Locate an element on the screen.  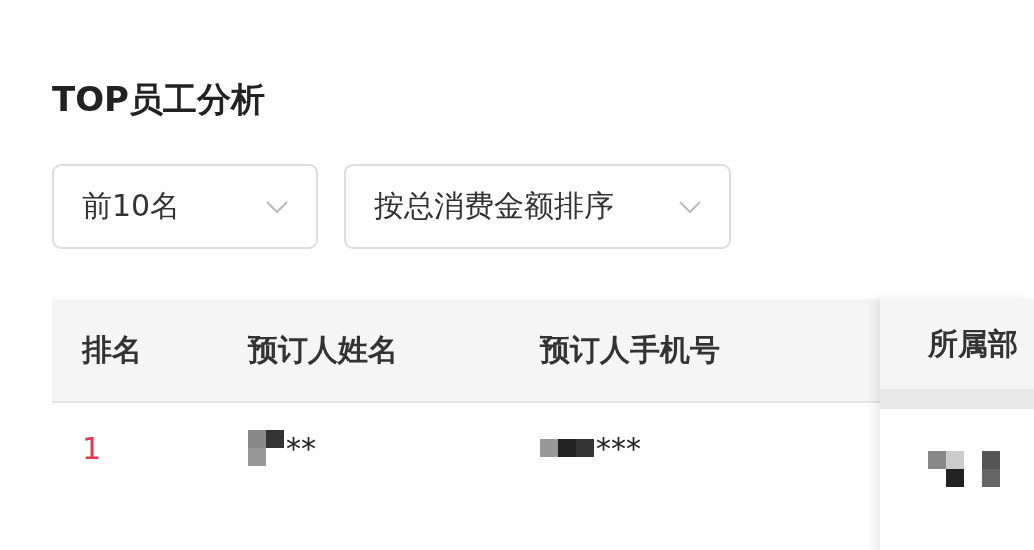
masked-name: ** is located at coordinates (301, 448).